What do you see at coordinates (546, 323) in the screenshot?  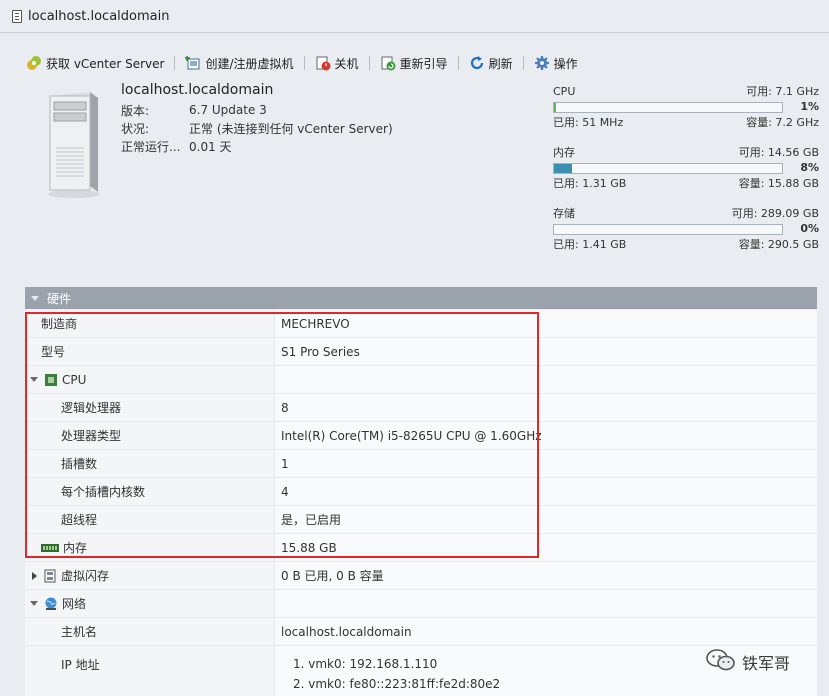 I see `manufacturer-value: MECHREVO` at bounding box center [546, 323].